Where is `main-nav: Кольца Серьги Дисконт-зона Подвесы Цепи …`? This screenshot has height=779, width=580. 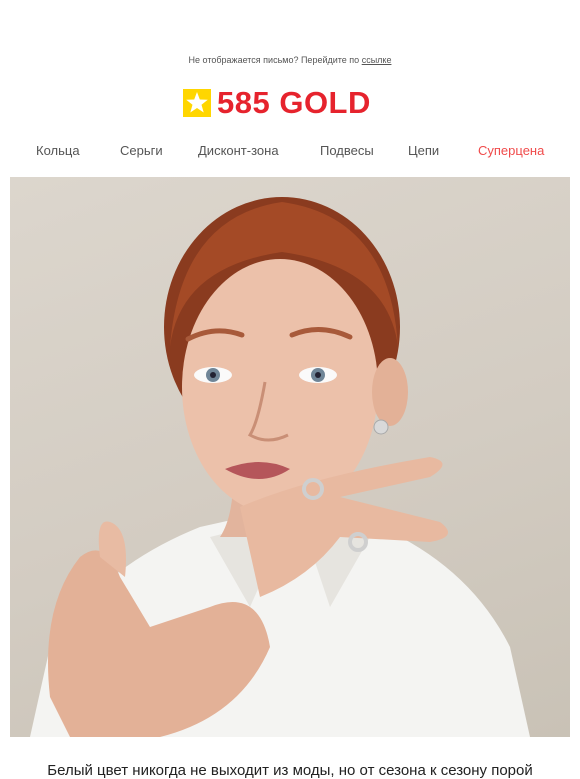
main-nav: Кольца Серьги Дисконт-зона Подвесы Цепи … is located at coordinates (290, 152).